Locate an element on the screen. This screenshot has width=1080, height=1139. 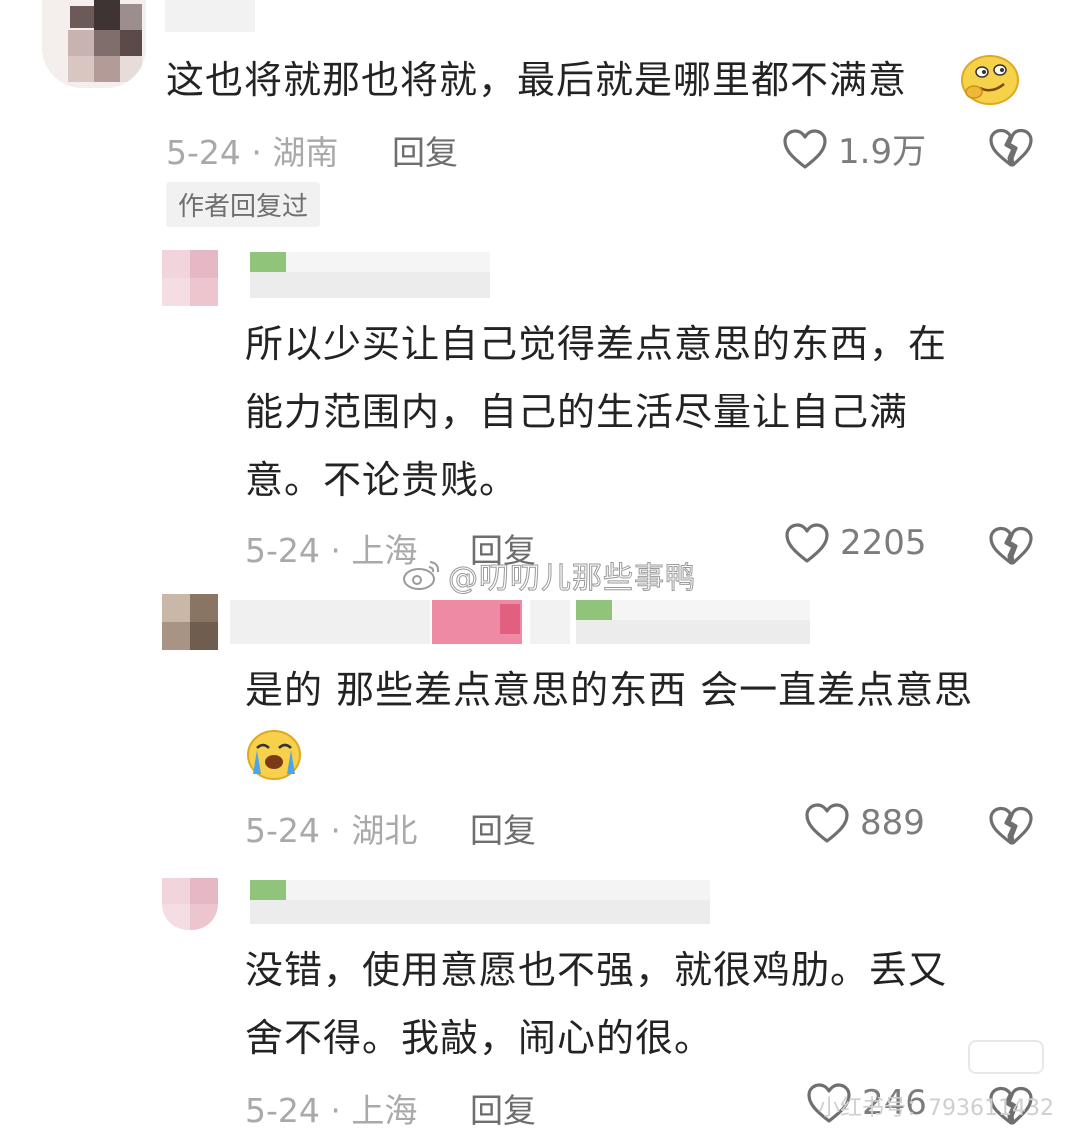
like-button: 1.9万 is located at coordinates (854, 148).